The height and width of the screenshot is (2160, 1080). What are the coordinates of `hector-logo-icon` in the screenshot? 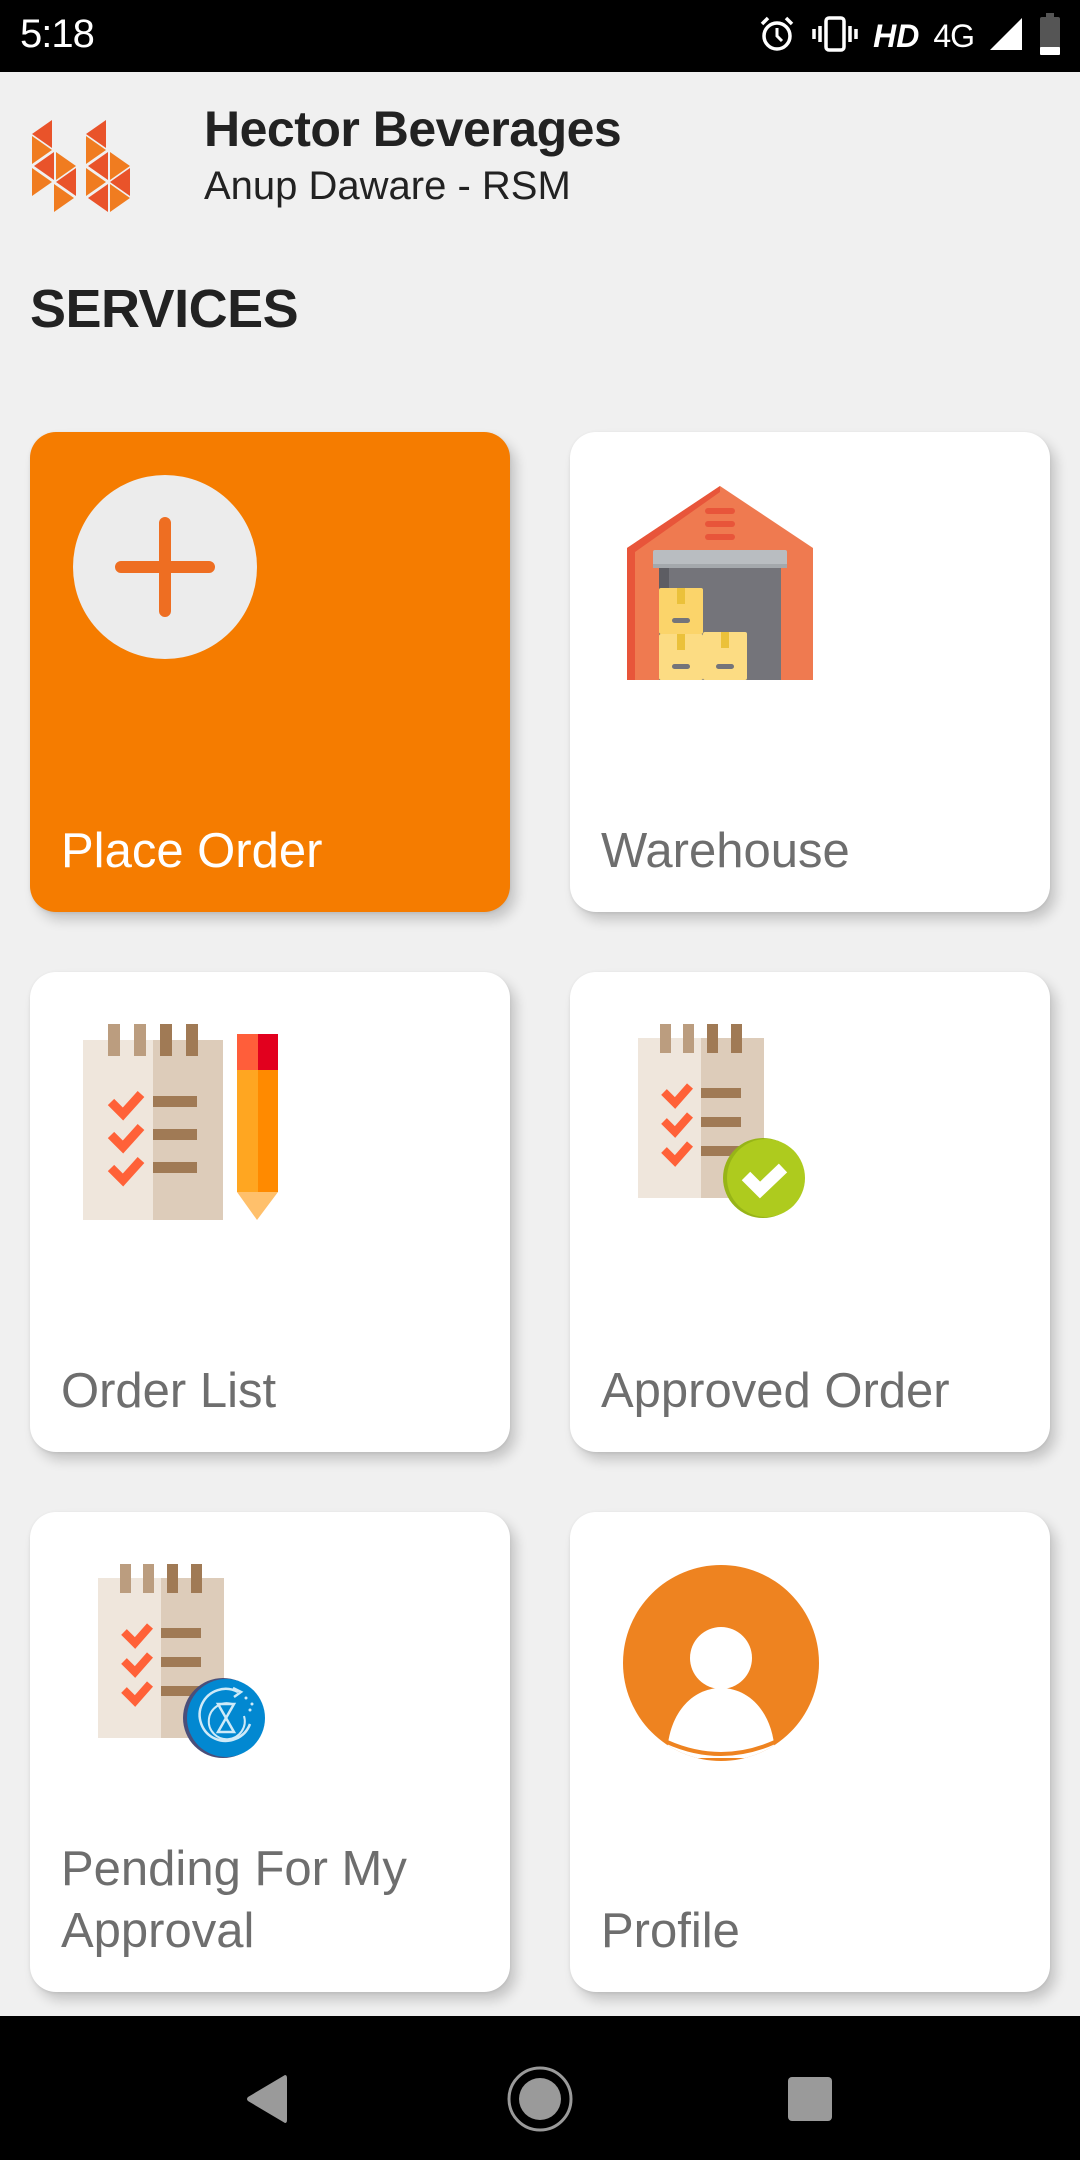 It's located at (98, 170).